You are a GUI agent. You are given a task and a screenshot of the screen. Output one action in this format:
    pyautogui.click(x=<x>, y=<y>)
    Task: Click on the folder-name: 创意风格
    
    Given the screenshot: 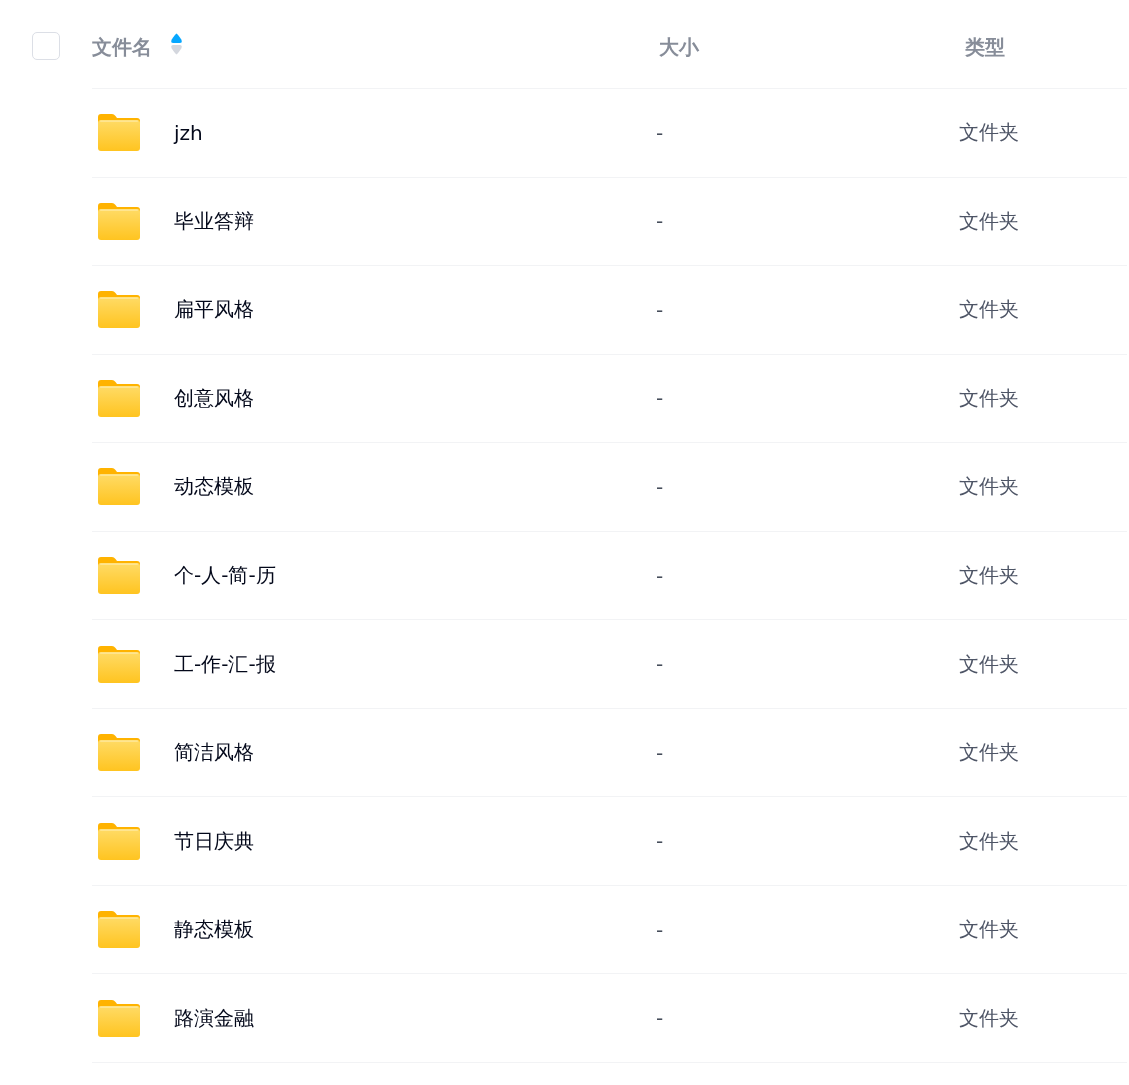 What is the action you would take?
    pyautogui.click(x=214, y=398)
    